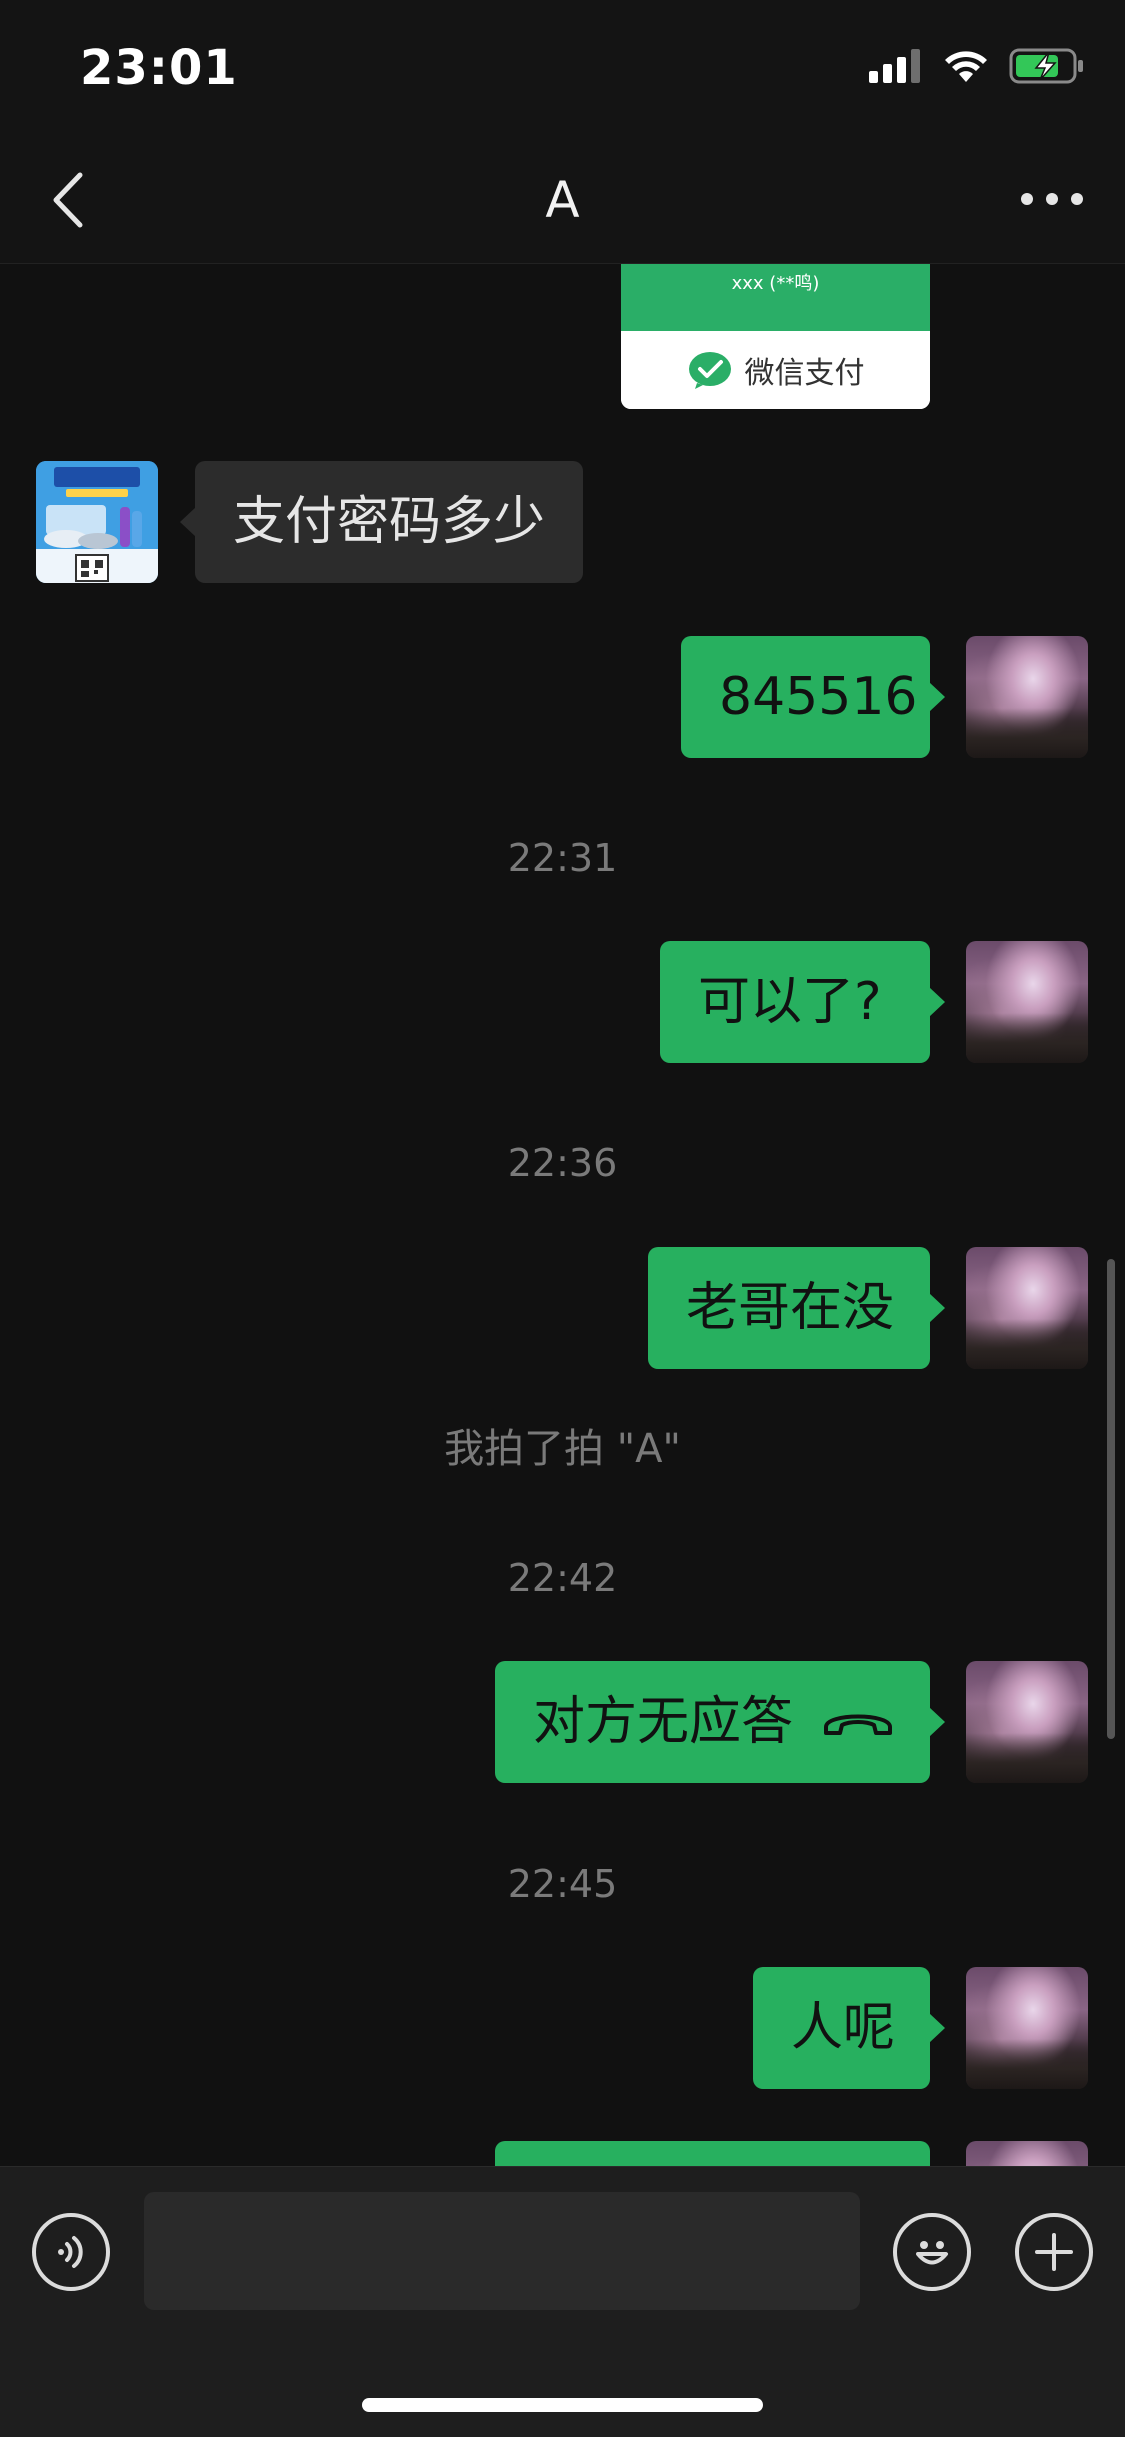 The width and height of the screenshot is (1125, 2437). Describe the element at coordinates (562, 1578) in the screenshot. I see `message-timestamp: 22:42` at that location.